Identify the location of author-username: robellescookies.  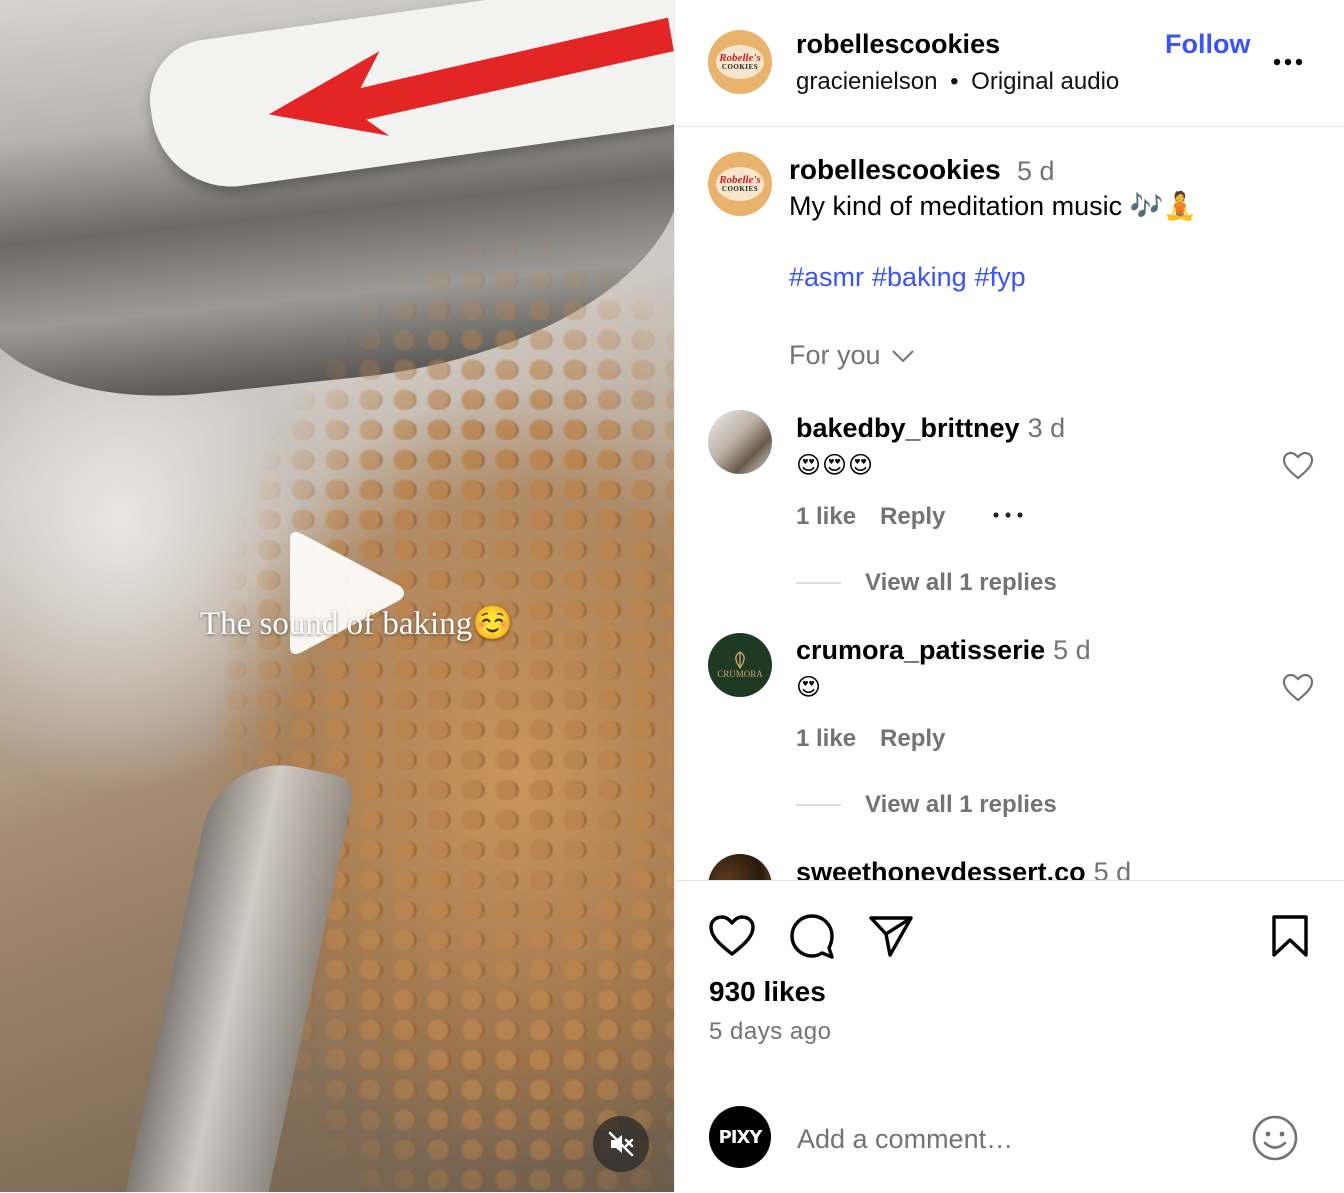
(898, 44).